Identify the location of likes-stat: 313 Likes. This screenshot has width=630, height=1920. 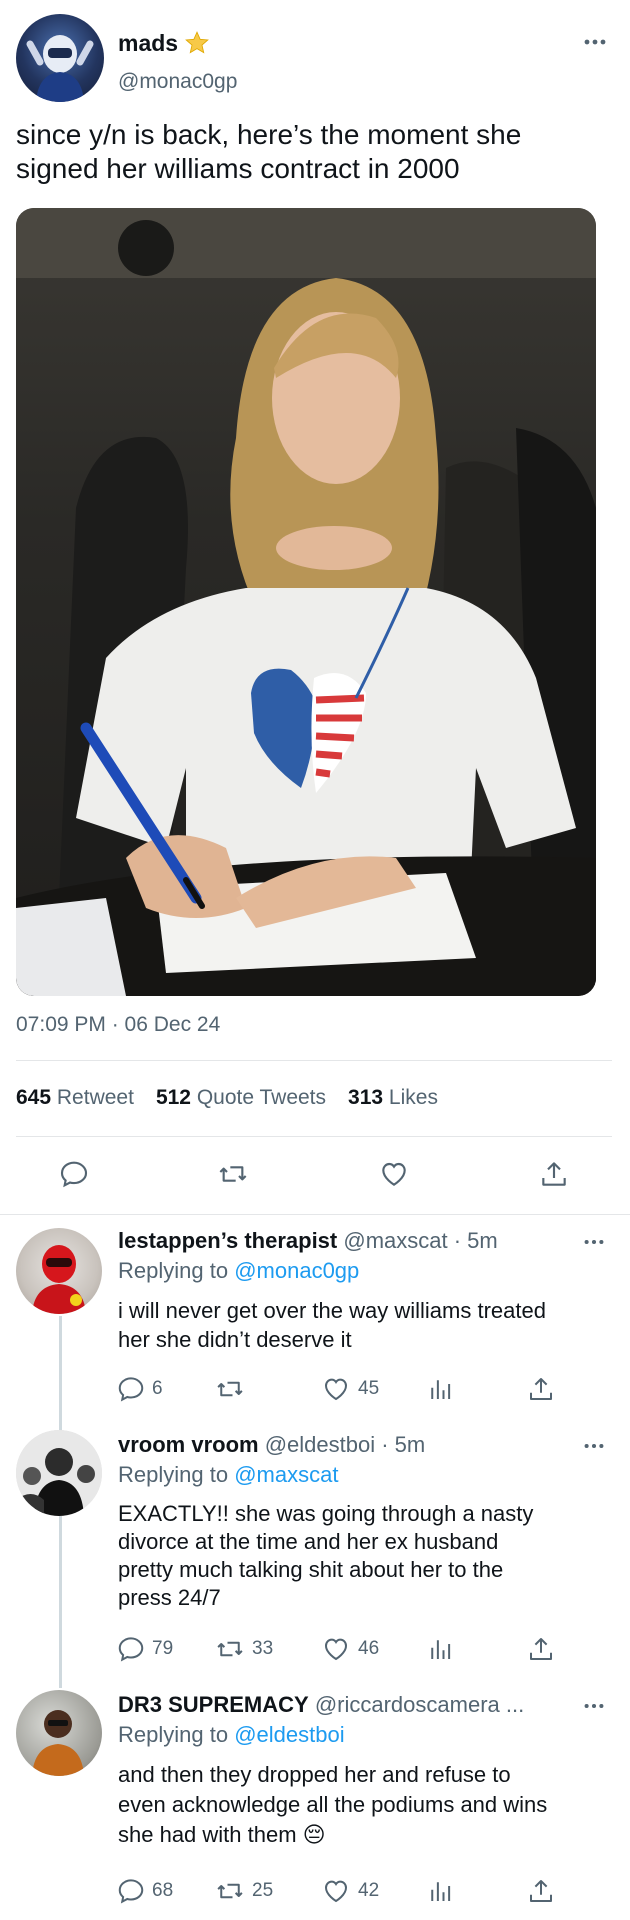
(393, 1098).